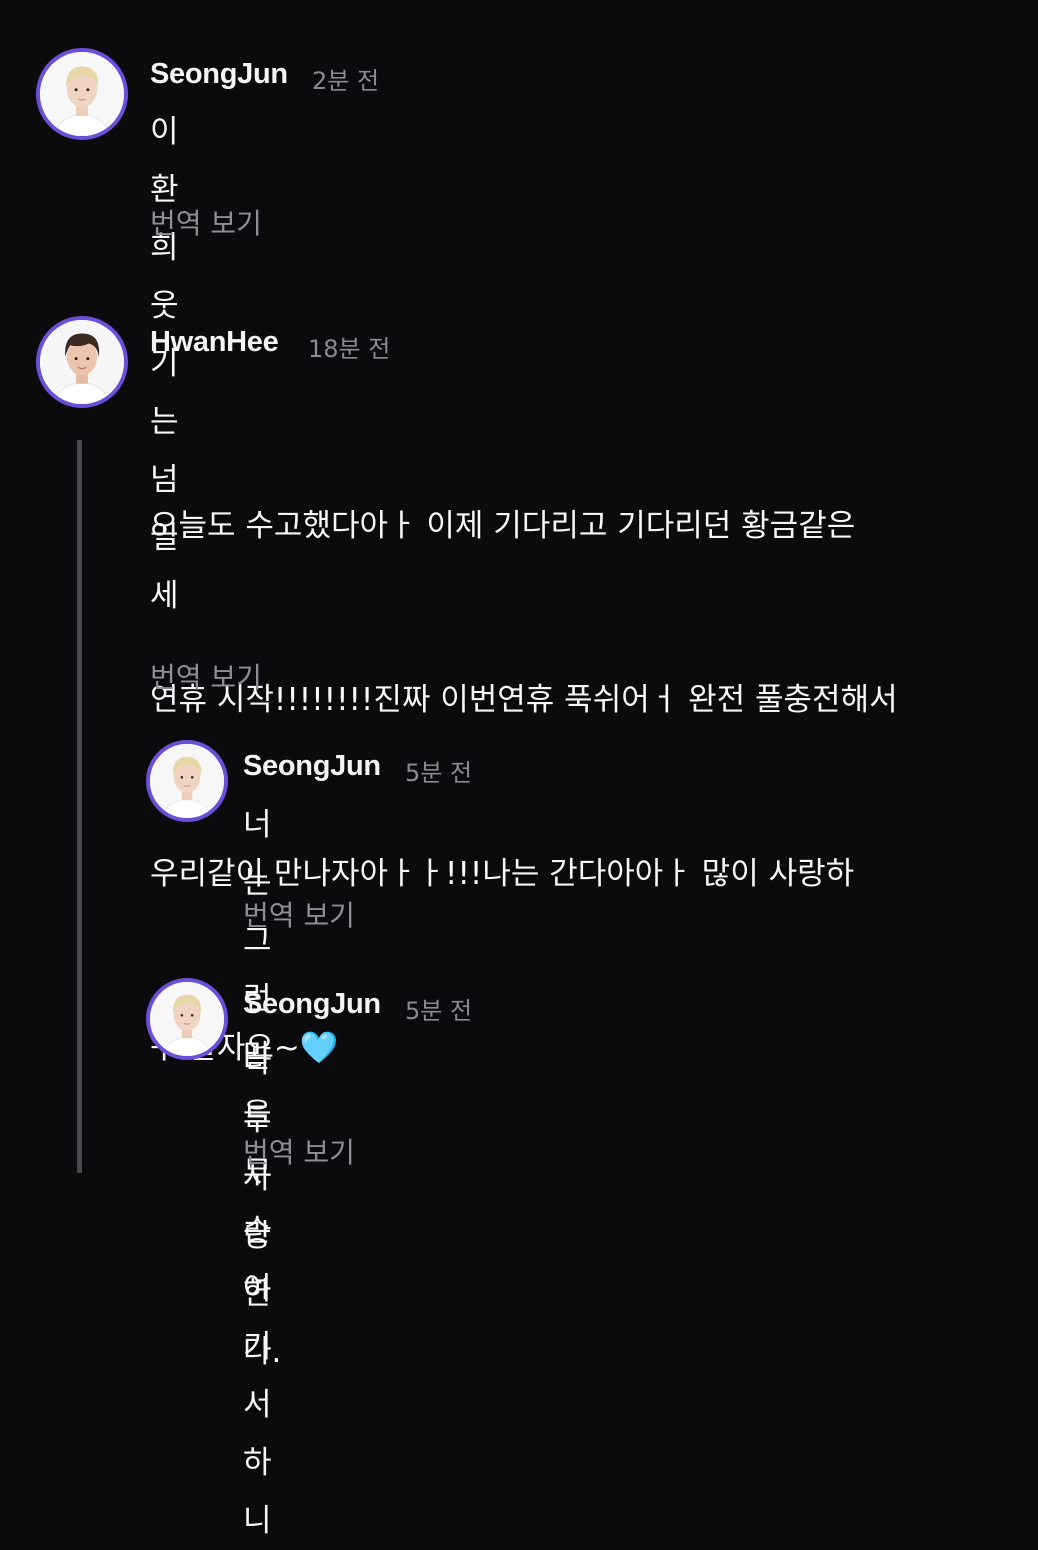 This screenshot has width=1038, height=1550. Describe the element at coordinates (79, 806) in the screenshot. I see `reply-thread-line` at that location.